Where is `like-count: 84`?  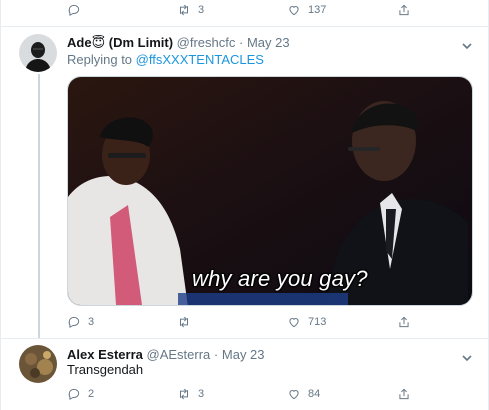 like-count: 84 is located at coordinates (314, 394).